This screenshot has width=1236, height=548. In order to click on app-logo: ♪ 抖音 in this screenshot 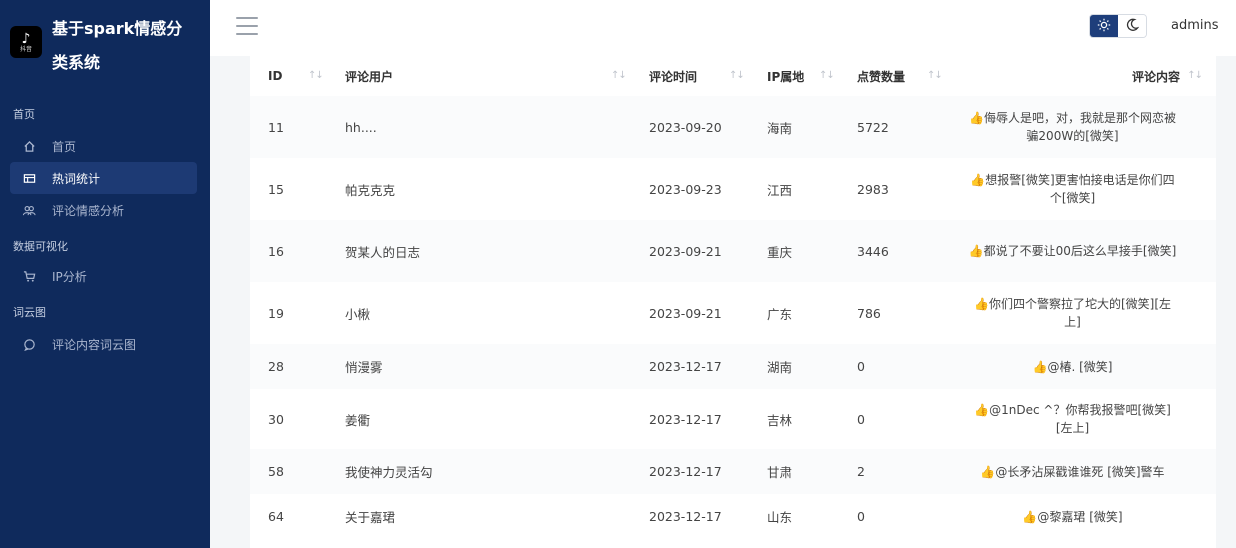, I will do `click(26, 42)`.